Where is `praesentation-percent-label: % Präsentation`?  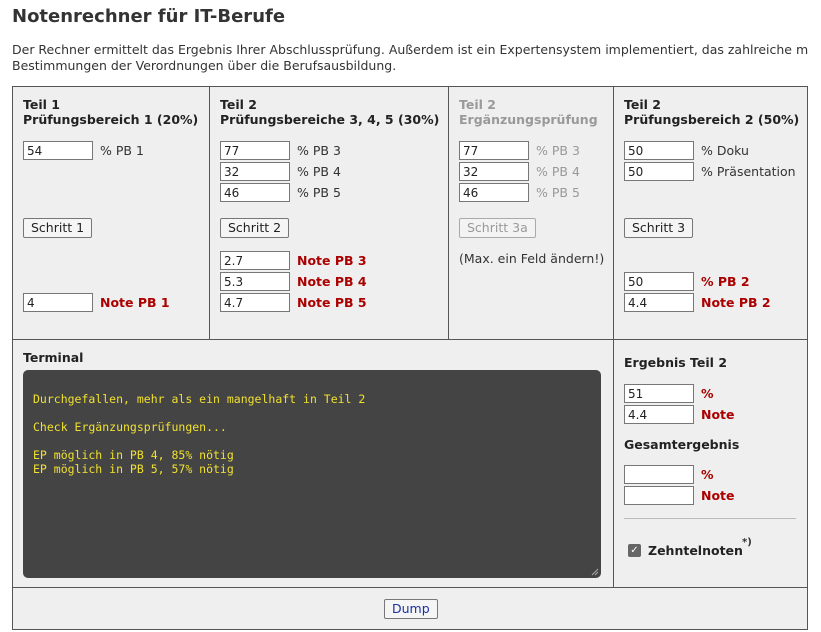 praesentation-percent-label: % Präsentation is located at coordinates (748, 171).